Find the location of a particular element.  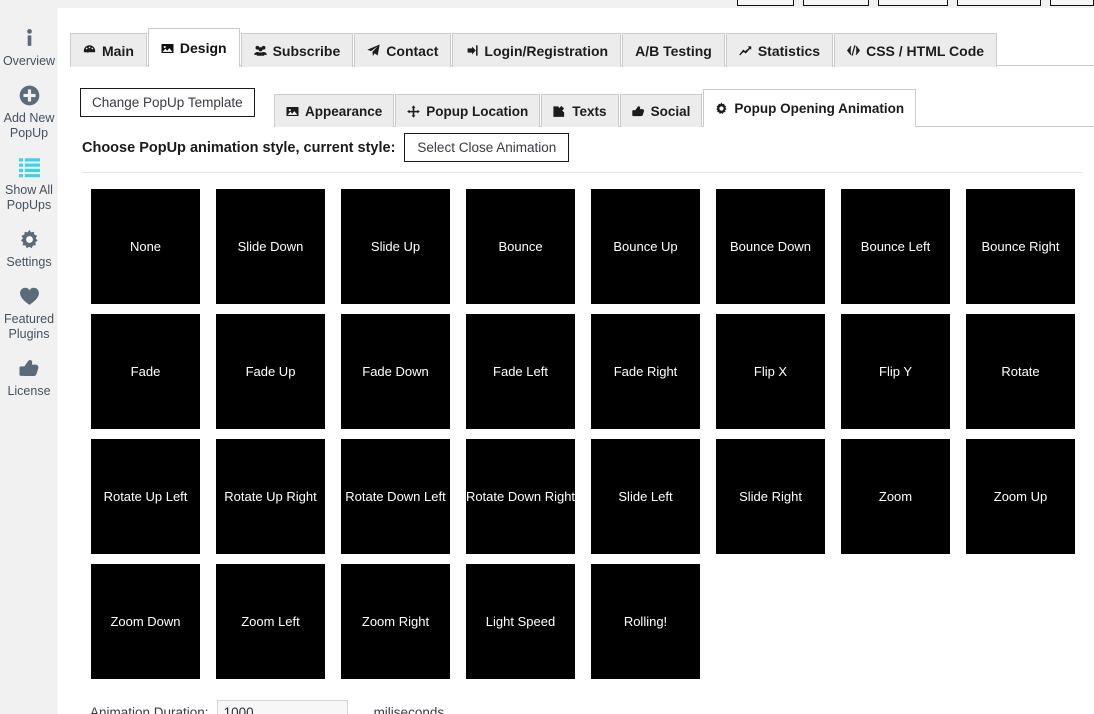

animation-tile-label: Fade Right is located at coordinates (645, 371).